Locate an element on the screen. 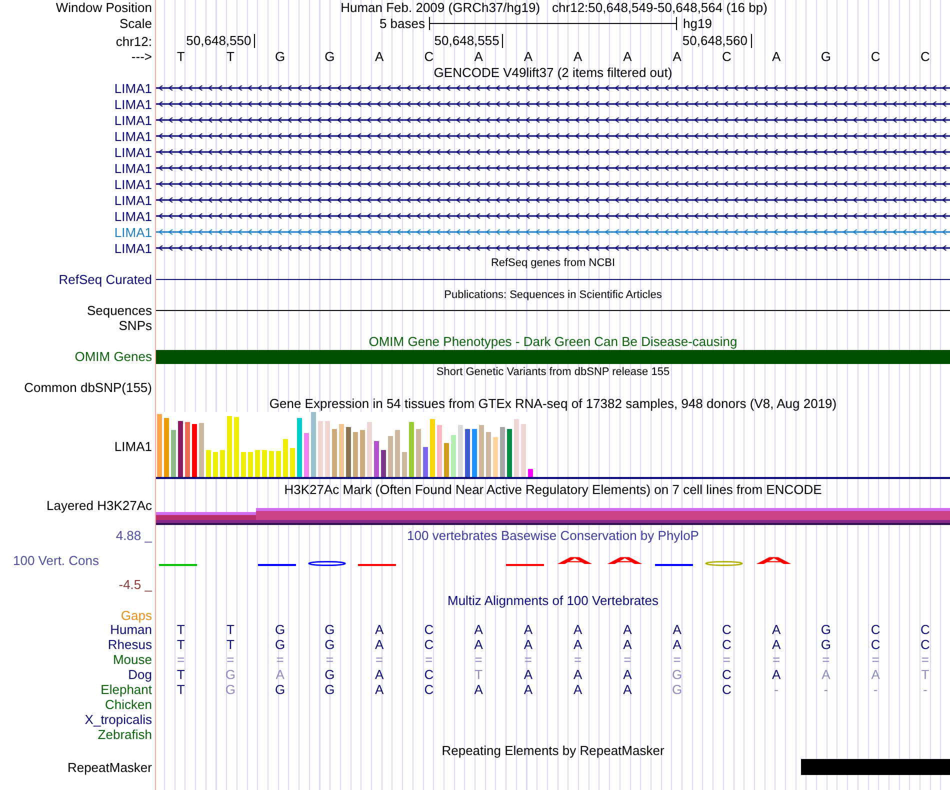  coordinate-label: 50,648,560 is located at coordinates (717, 41).